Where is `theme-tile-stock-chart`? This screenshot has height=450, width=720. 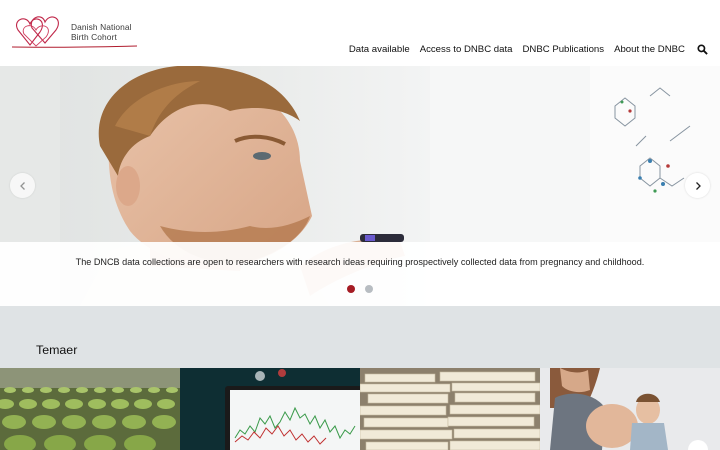
theme-tile-stock-chart is located at coordinates (270, 409).